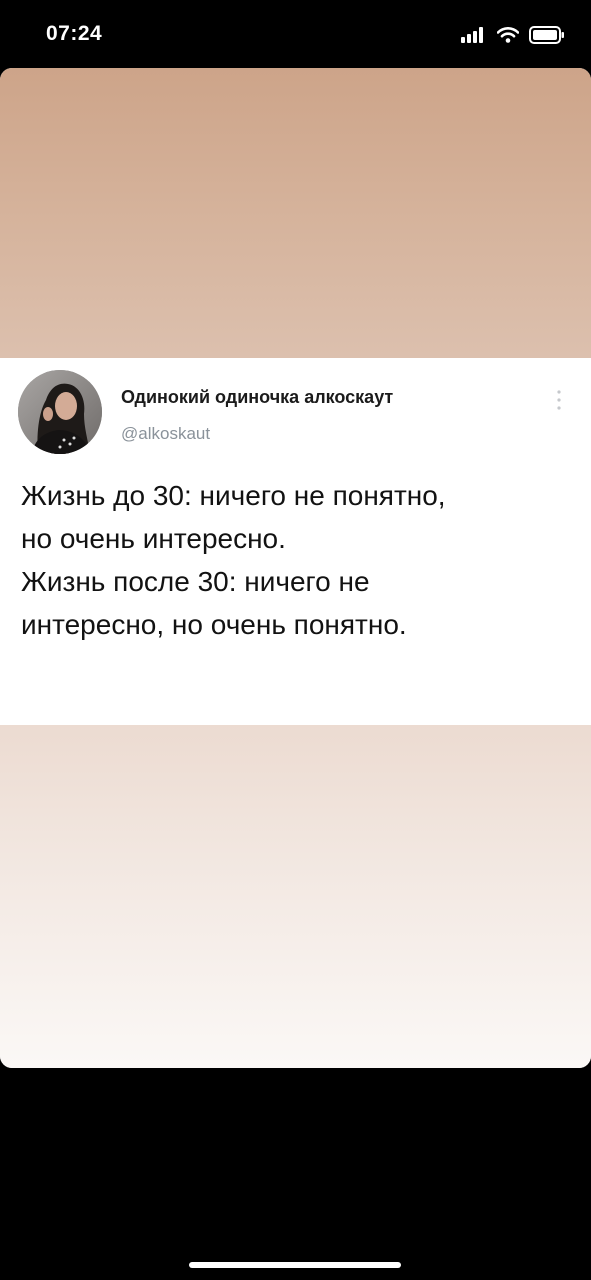 The image size is (591, 1280). I want to click on avatar-photo-icon, so click(60, 412).